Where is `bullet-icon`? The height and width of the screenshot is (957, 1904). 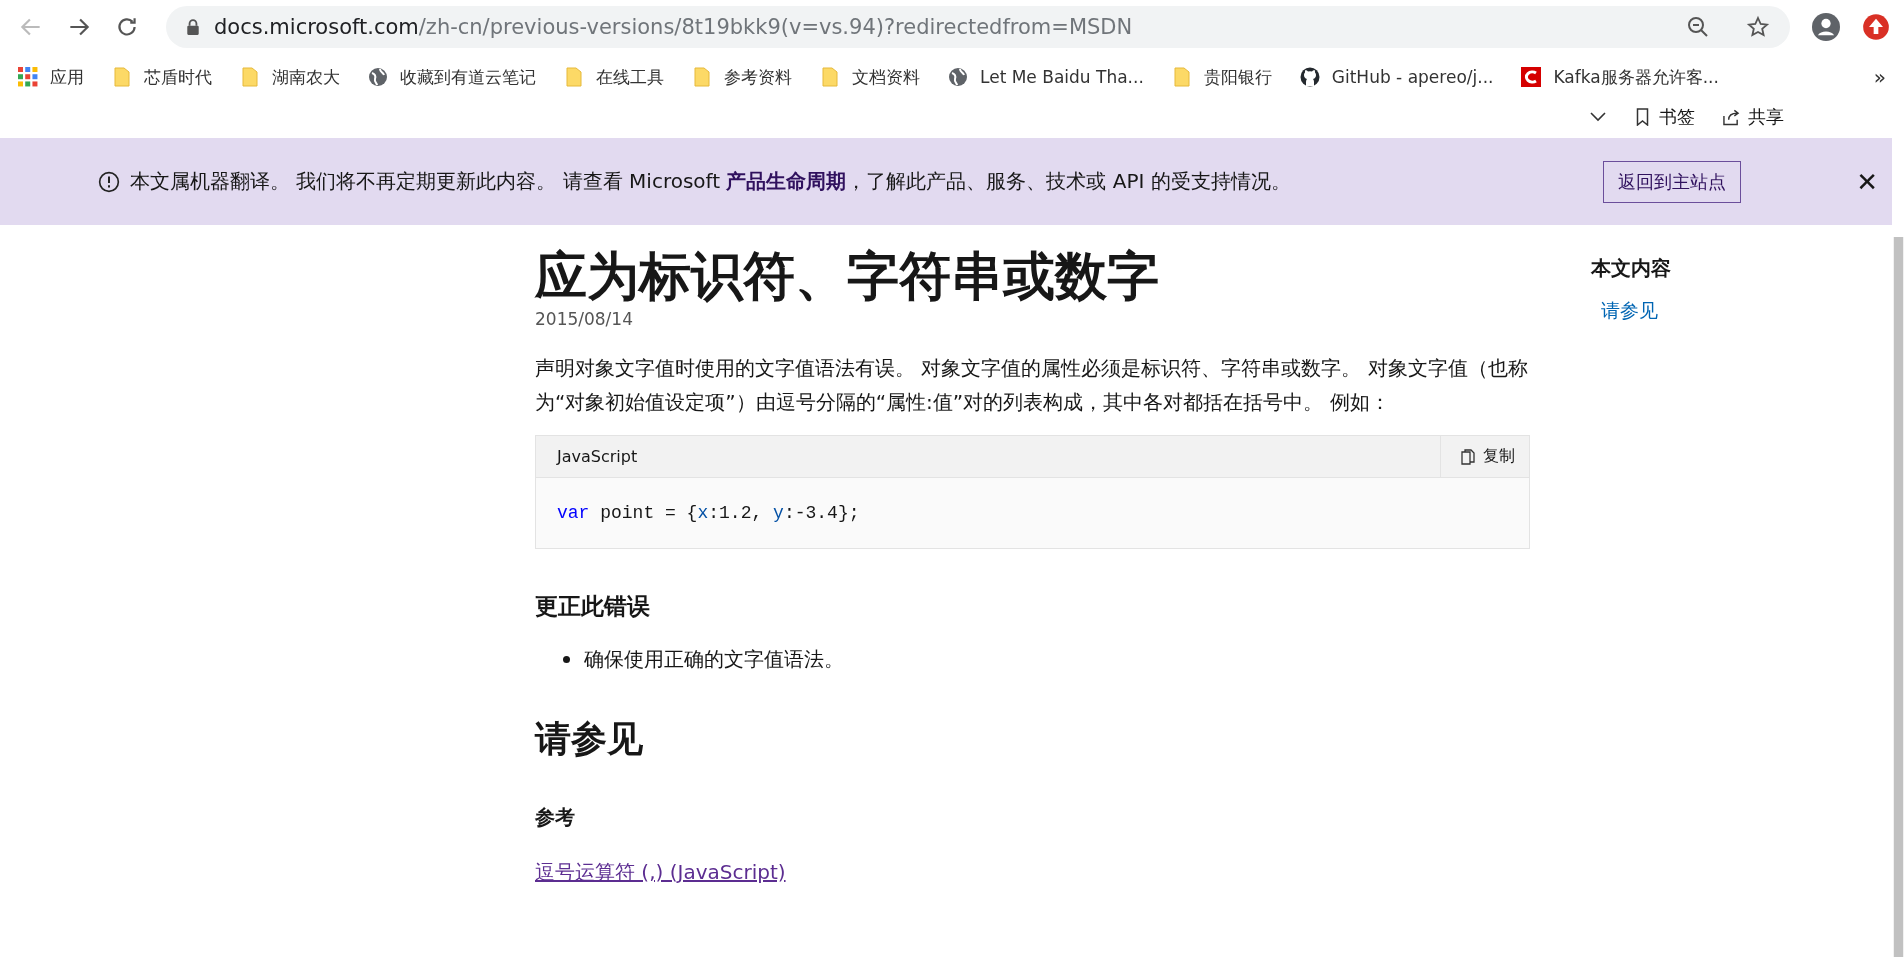
bullet-icon is located at coordinates (566, 659).